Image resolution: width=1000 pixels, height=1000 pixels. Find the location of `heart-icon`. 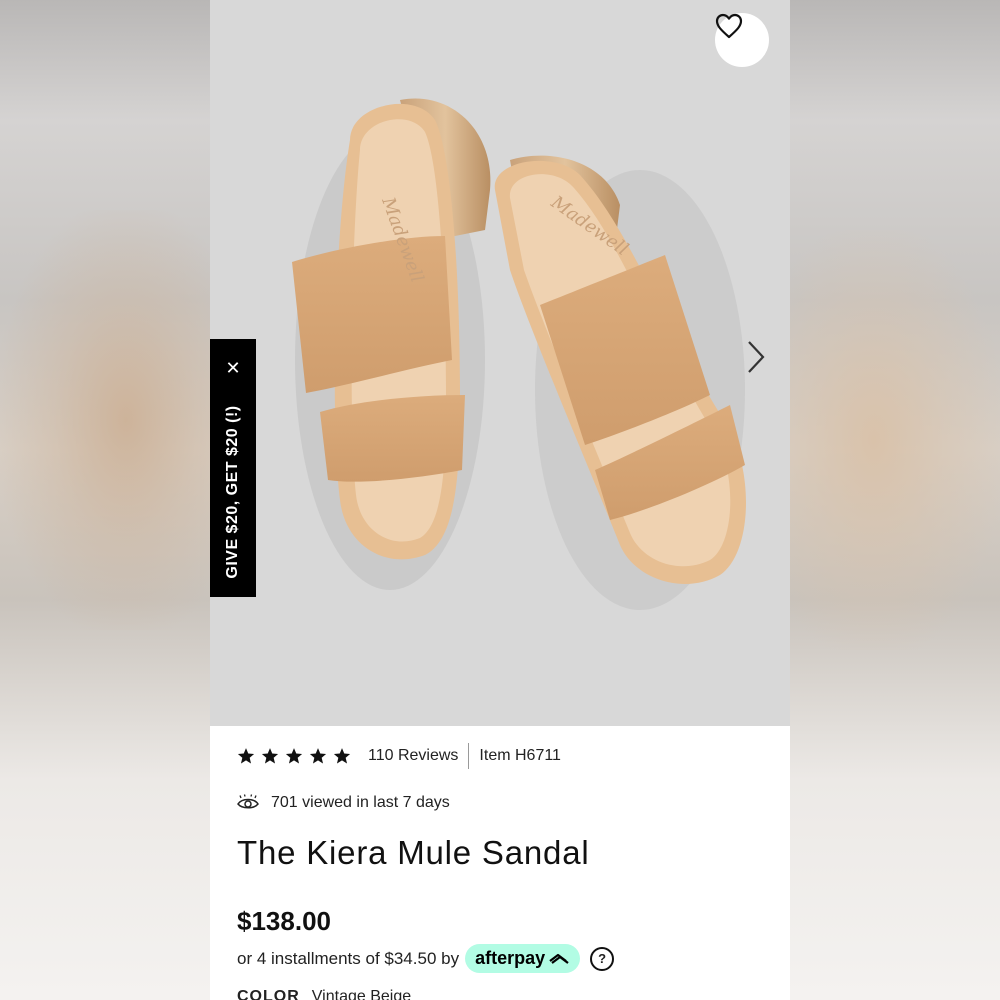

heart-icon is located at coordinates (729, 26).